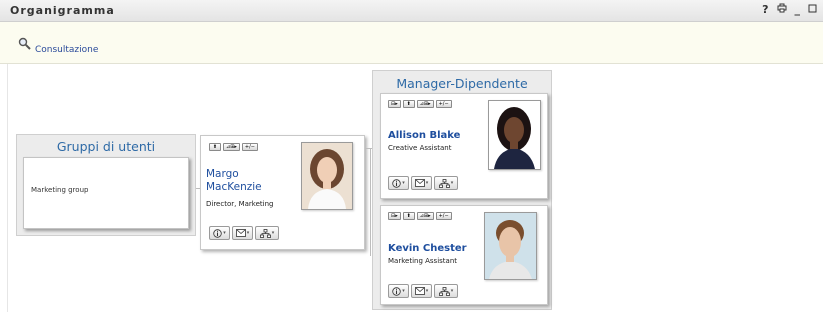  I want to click on person-actions-margo: ▾ ▾ ▾, so click(244, 233).